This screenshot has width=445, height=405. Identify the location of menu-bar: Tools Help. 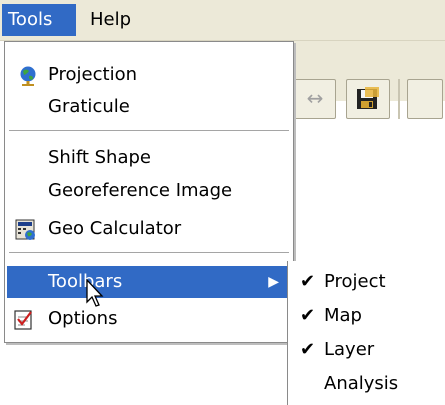
(222, 20).